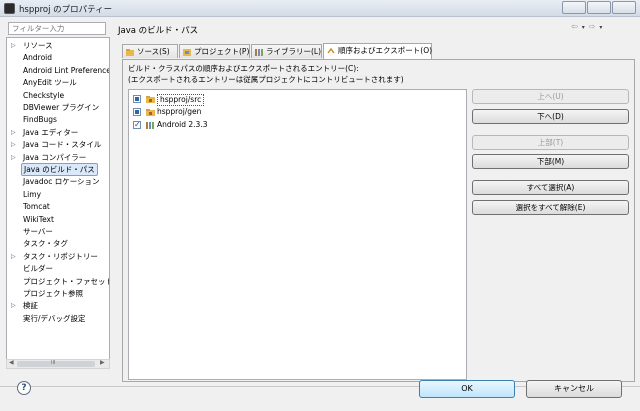 This screenshot has width=640, height=411. I want to click on nav-item: ▷ Java エディター, so click(58, 133).